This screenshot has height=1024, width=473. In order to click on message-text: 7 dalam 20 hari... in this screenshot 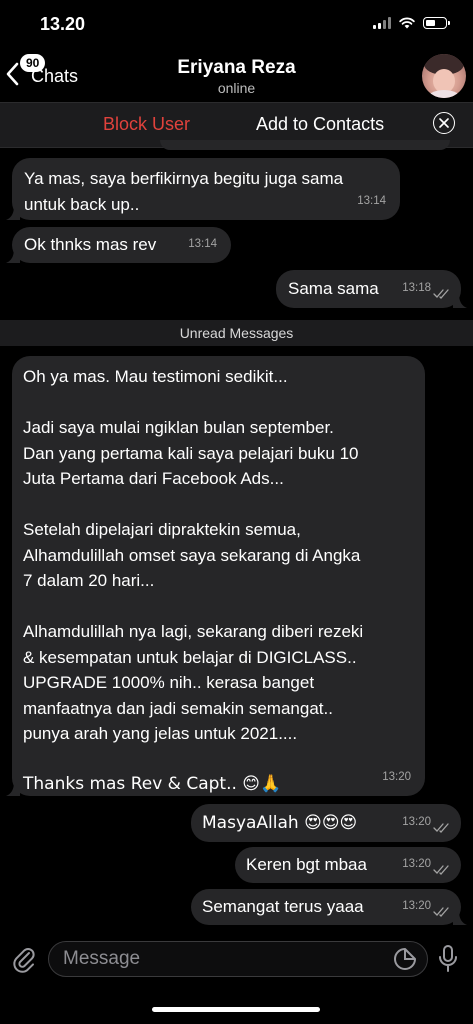, I will do `click(89, 580)`.